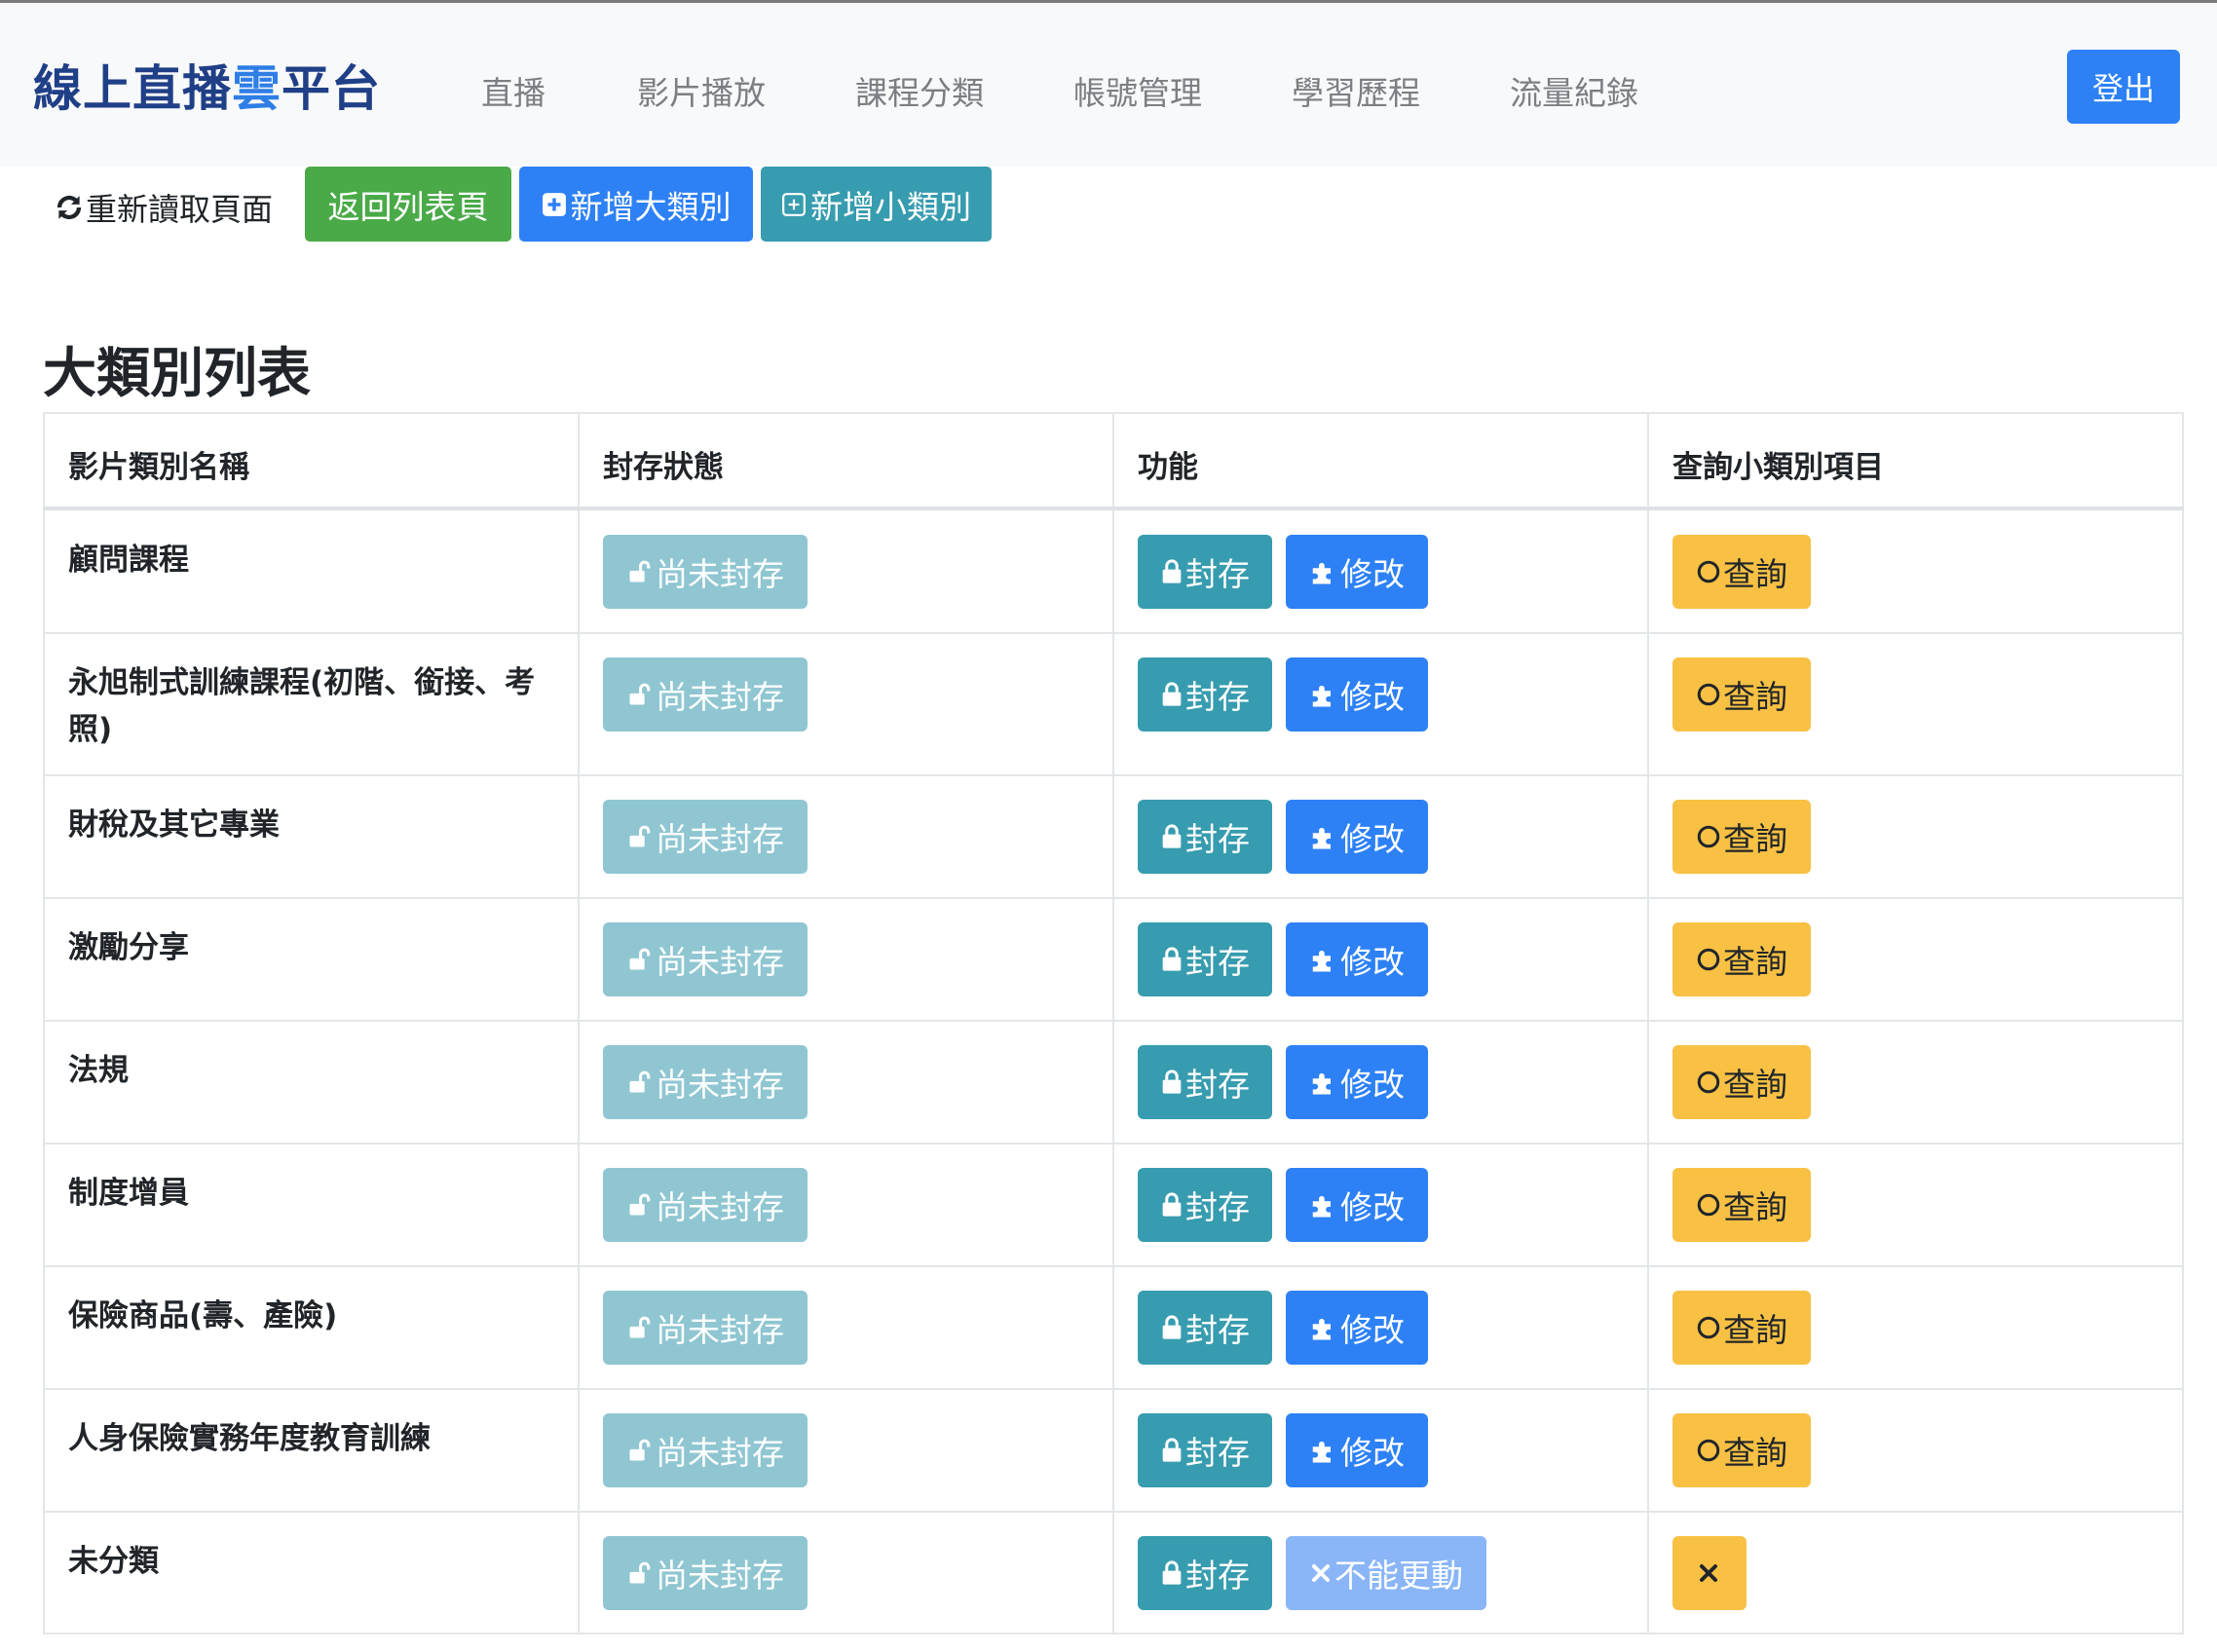 Image resolution: width=2217 pixels, height=1652 pixels. Describe the element at coordinates (513, 90) in the screenshot. I see `nav-link-live: 直播` at that location.